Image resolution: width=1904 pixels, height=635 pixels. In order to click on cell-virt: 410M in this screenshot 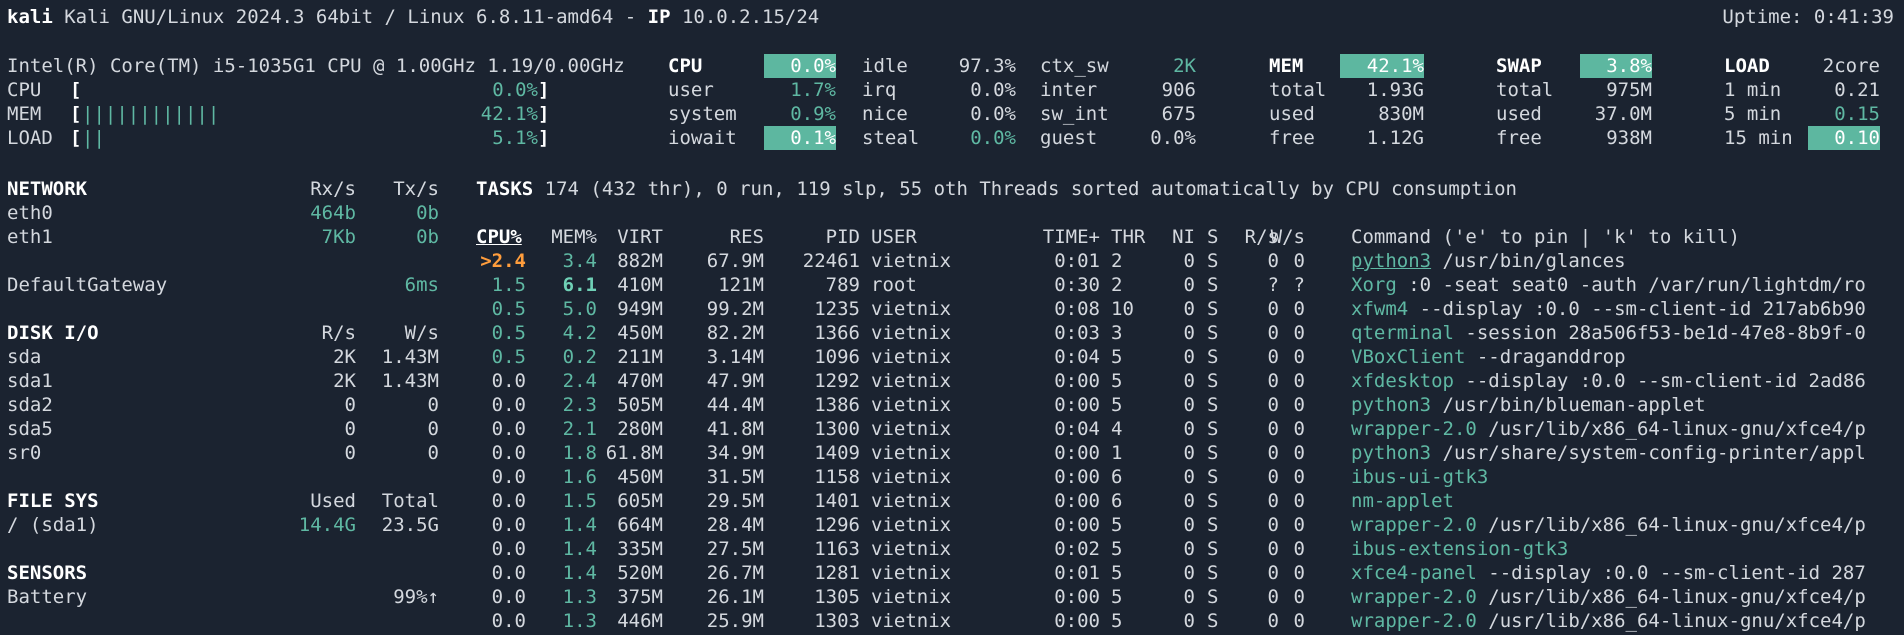, I will do `click(640, 285)`.